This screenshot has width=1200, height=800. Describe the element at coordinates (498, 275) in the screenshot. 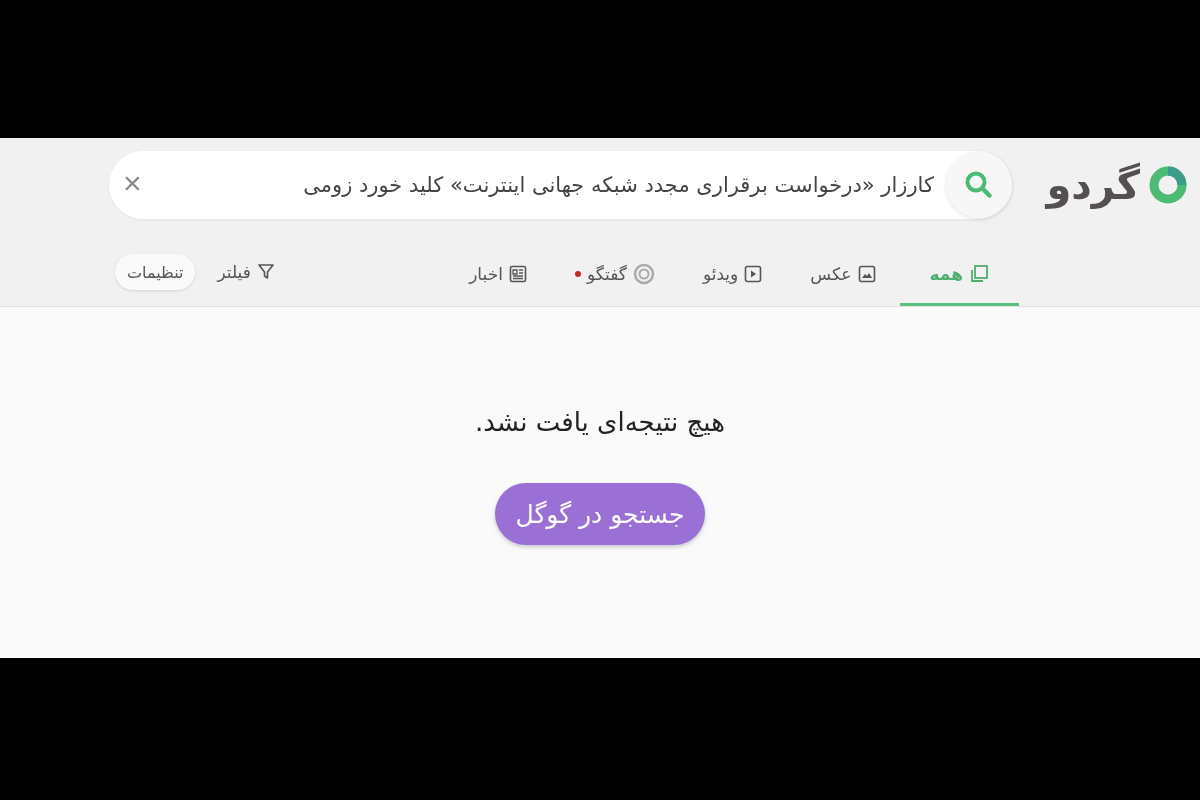

I see `tab: اخبار` at that location.